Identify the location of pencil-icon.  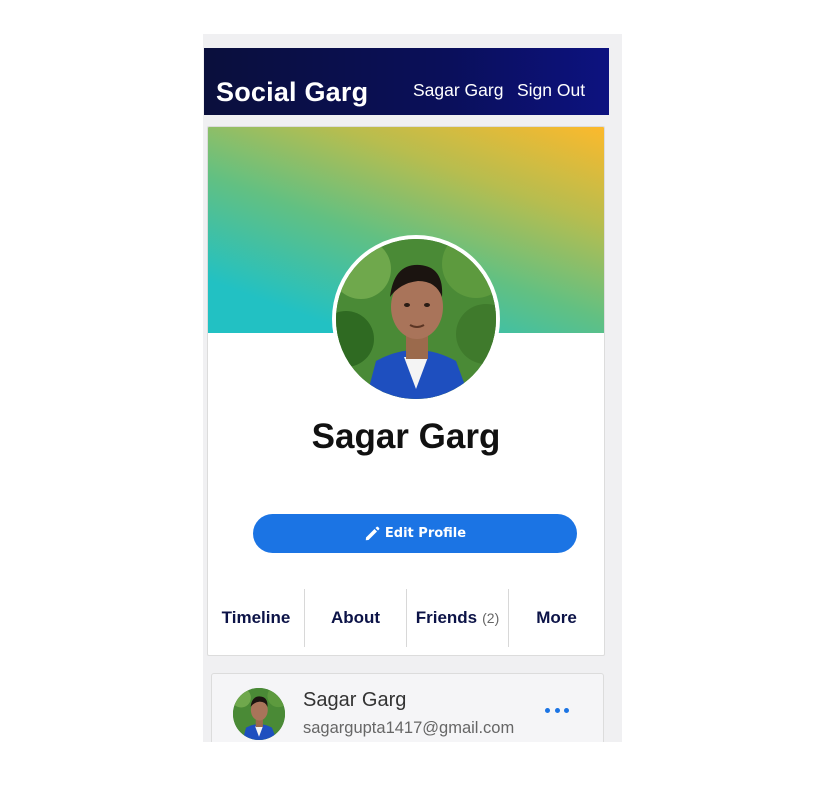
(372, 534).